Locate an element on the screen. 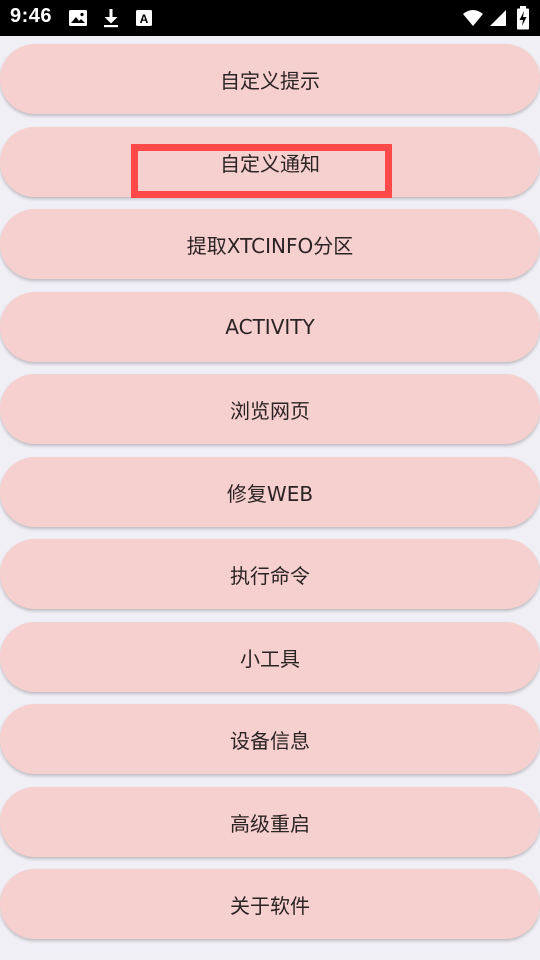 The image size is (540, 960). button-label: 关于软件 is located at coordinates (270, 905).